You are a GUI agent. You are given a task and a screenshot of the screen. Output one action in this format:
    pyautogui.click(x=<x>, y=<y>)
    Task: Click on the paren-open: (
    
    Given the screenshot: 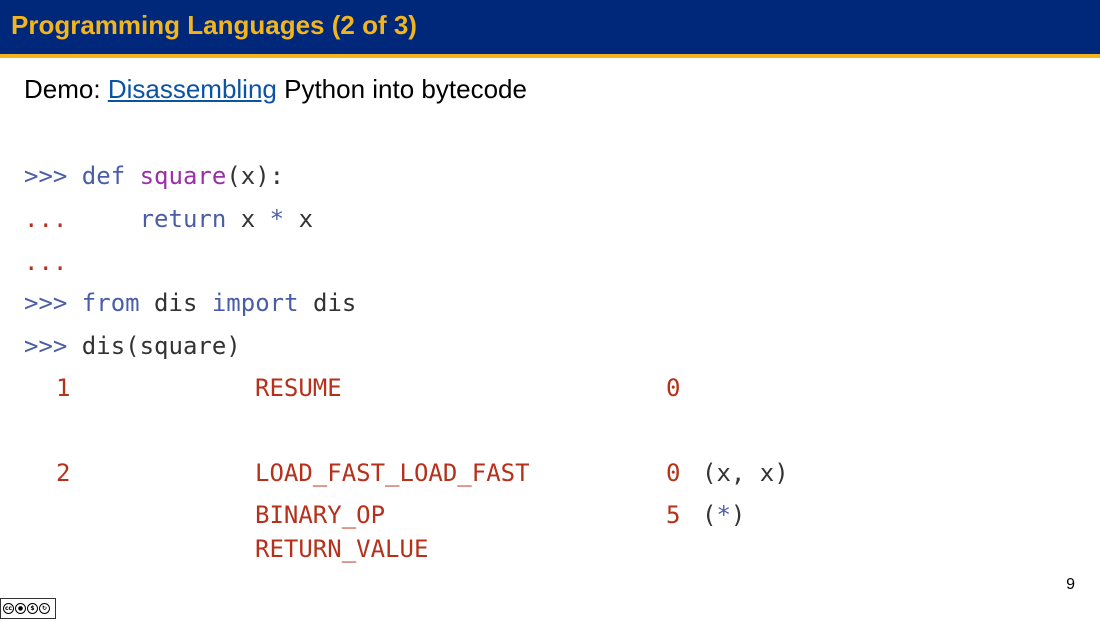 What is the action you would take?
    pyautogui.click(x=709, y=515)
    